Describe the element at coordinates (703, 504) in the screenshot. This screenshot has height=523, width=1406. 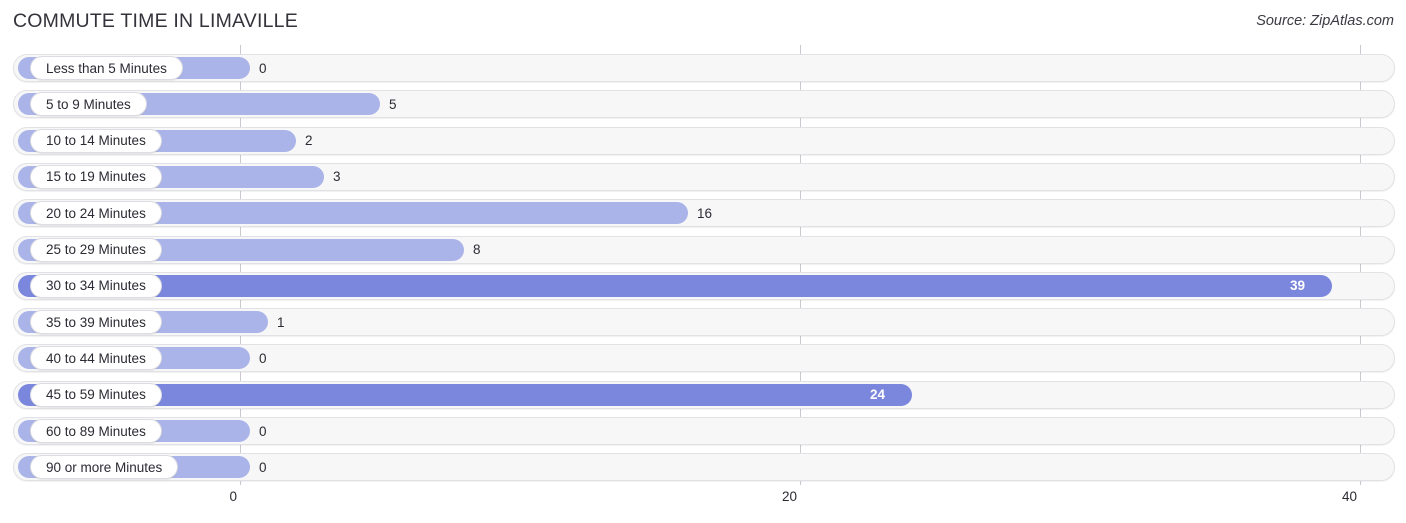
I see `x-axis: 0 20 40` at that location.